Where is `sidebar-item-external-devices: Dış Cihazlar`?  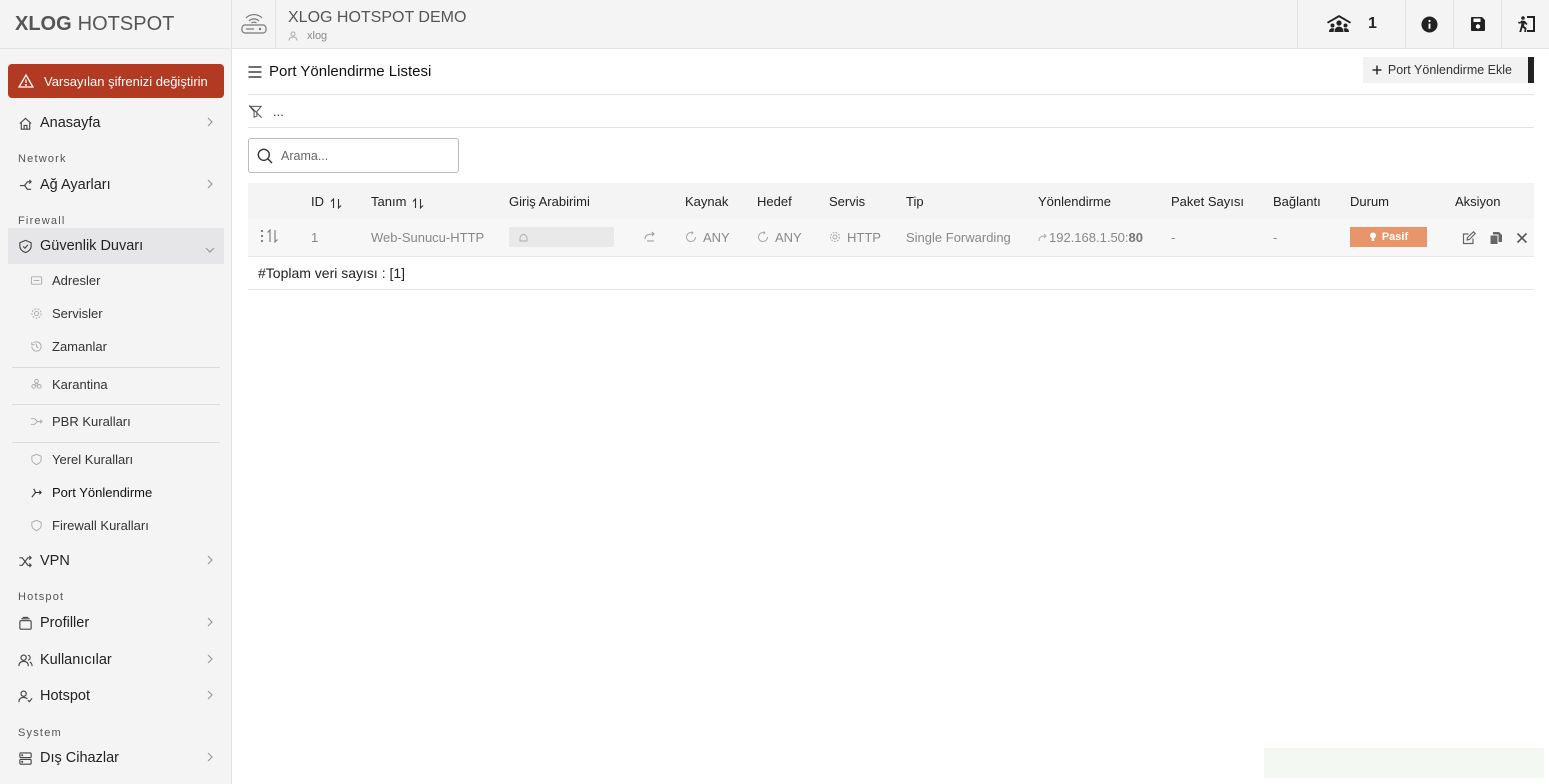
sidebar-item-external-devices: Dış Cihazlar is located at coordinates (116, 758).